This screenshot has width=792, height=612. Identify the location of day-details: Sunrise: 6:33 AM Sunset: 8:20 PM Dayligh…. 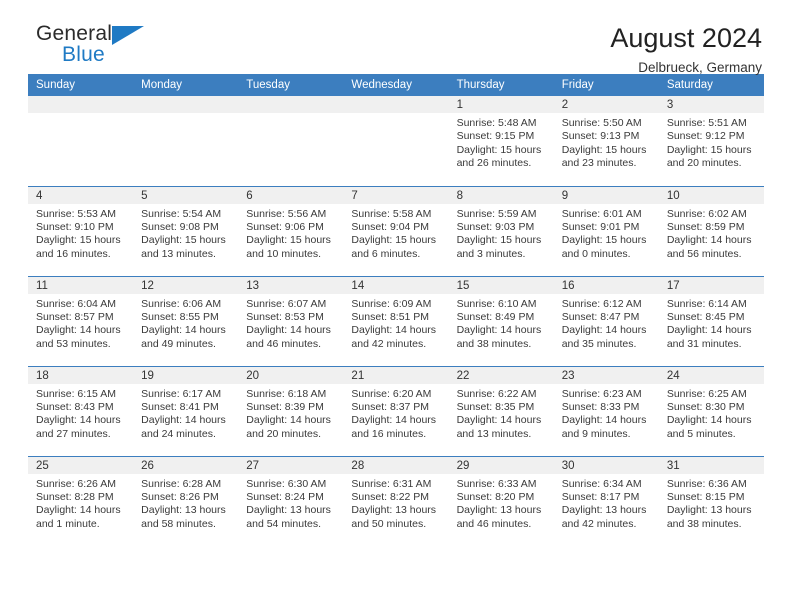
(501, 503).